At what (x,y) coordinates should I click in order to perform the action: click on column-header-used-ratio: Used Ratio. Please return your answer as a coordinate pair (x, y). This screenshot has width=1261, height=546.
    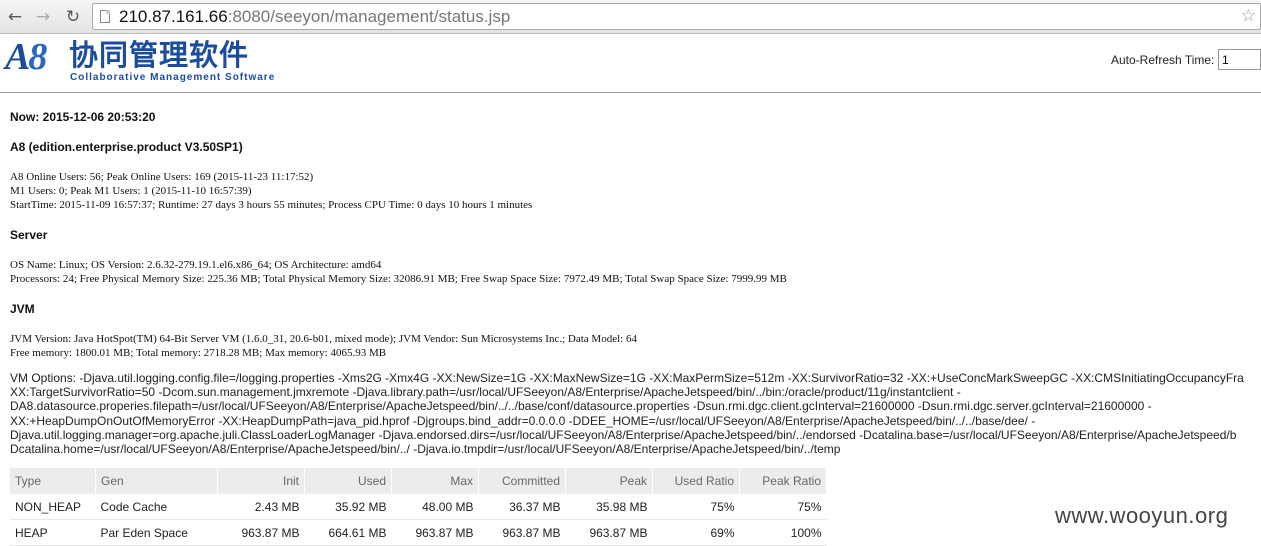
    Looking at the image, I should click on (696, 481).